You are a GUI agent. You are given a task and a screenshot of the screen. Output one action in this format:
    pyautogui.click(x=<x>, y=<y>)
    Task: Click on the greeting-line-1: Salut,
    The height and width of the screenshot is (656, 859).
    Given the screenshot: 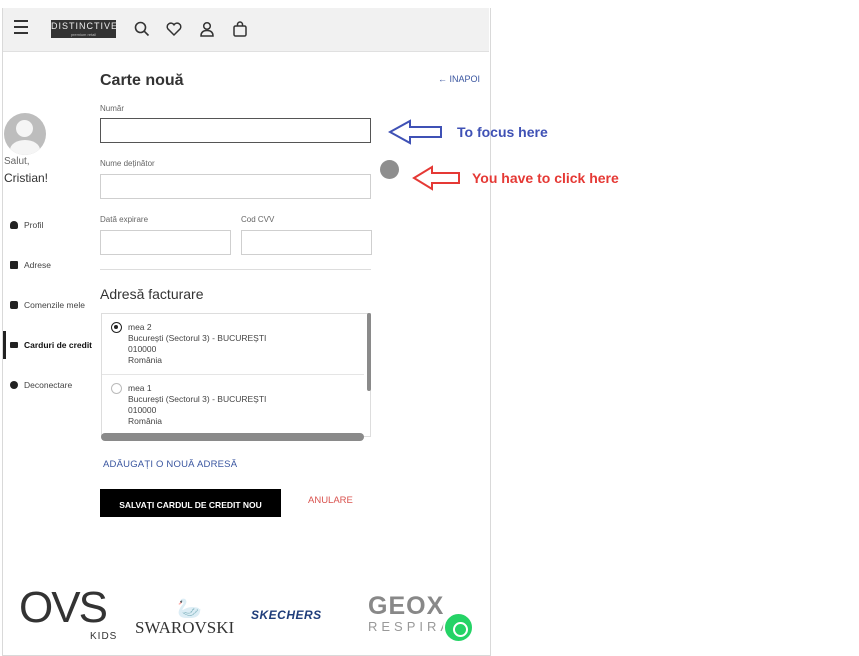 What is the action you would take?
    pyautogui.click(x=17, y=161)
    